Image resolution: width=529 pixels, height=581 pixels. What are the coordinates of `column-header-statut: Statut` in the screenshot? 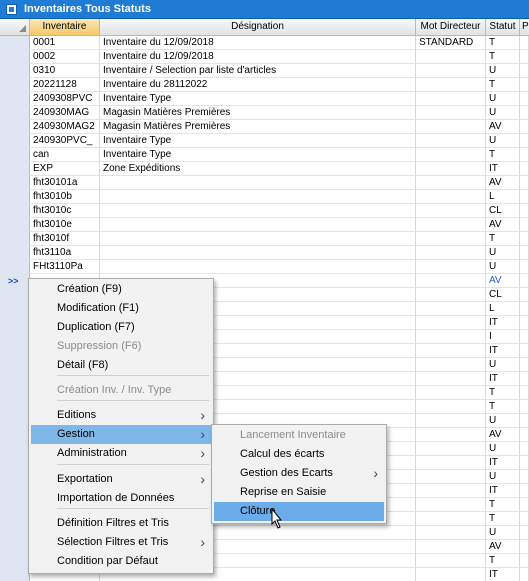 It's located at (503, 27).